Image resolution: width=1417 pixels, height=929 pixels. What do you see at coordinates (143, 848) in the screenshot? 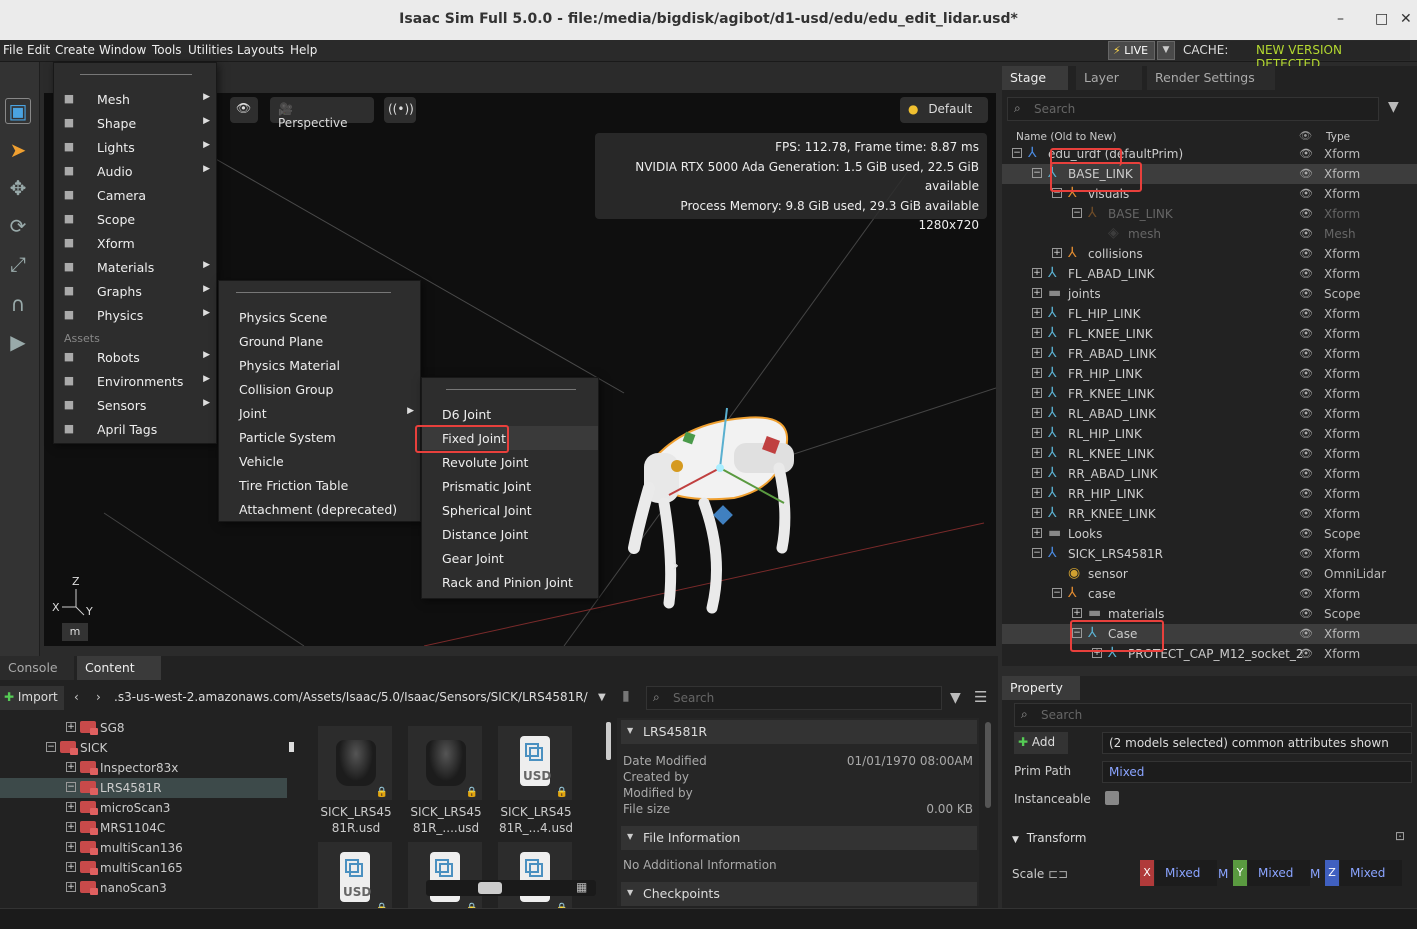
I see `content-tree-item: + multiScan136` at bounding box center [143, 848].